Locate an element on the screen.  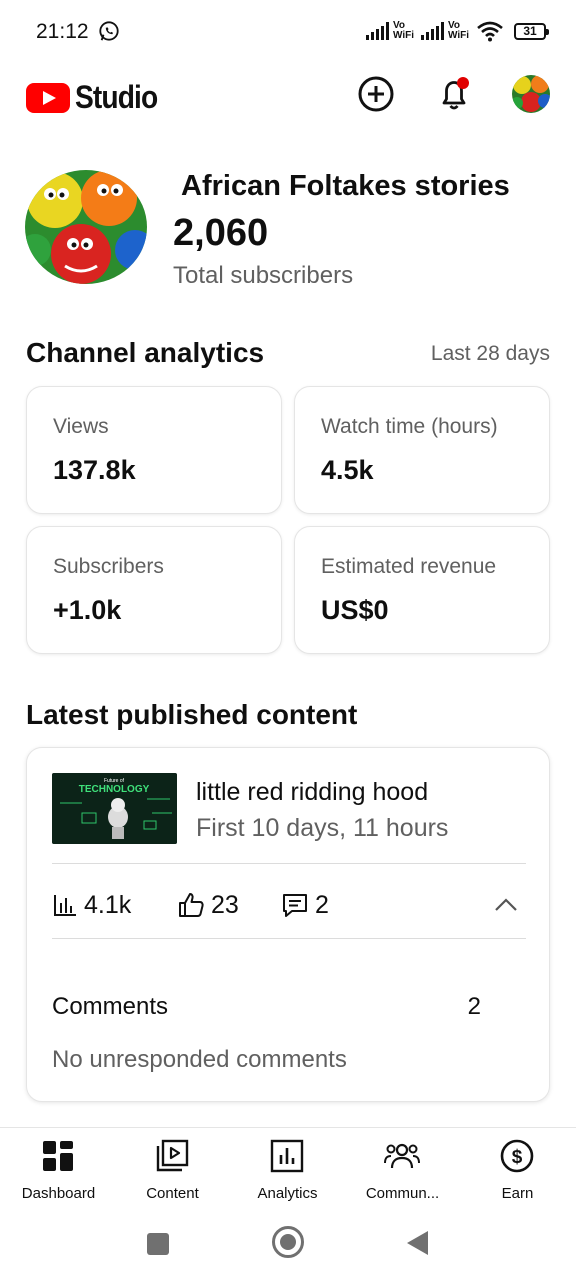
app-name: Studio is located at coordinates (116, 97).